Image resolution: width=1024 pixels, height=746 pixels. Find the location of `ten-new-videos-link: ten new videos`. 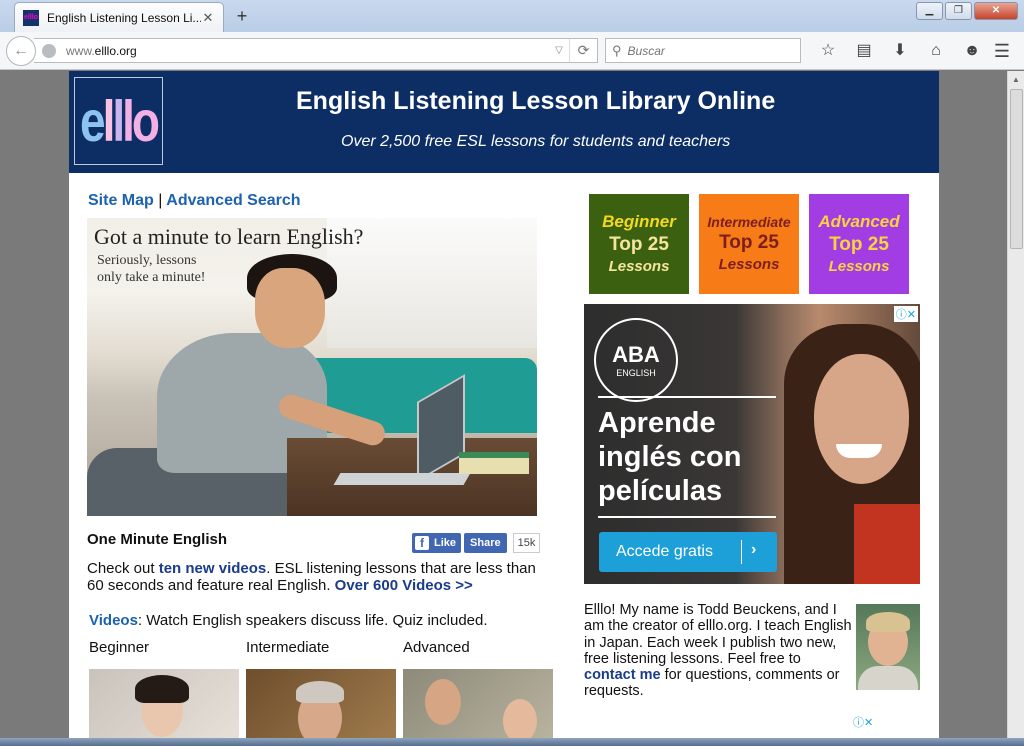

ten-new-videos-link: ten new videos is located at coordinates (213, 568).